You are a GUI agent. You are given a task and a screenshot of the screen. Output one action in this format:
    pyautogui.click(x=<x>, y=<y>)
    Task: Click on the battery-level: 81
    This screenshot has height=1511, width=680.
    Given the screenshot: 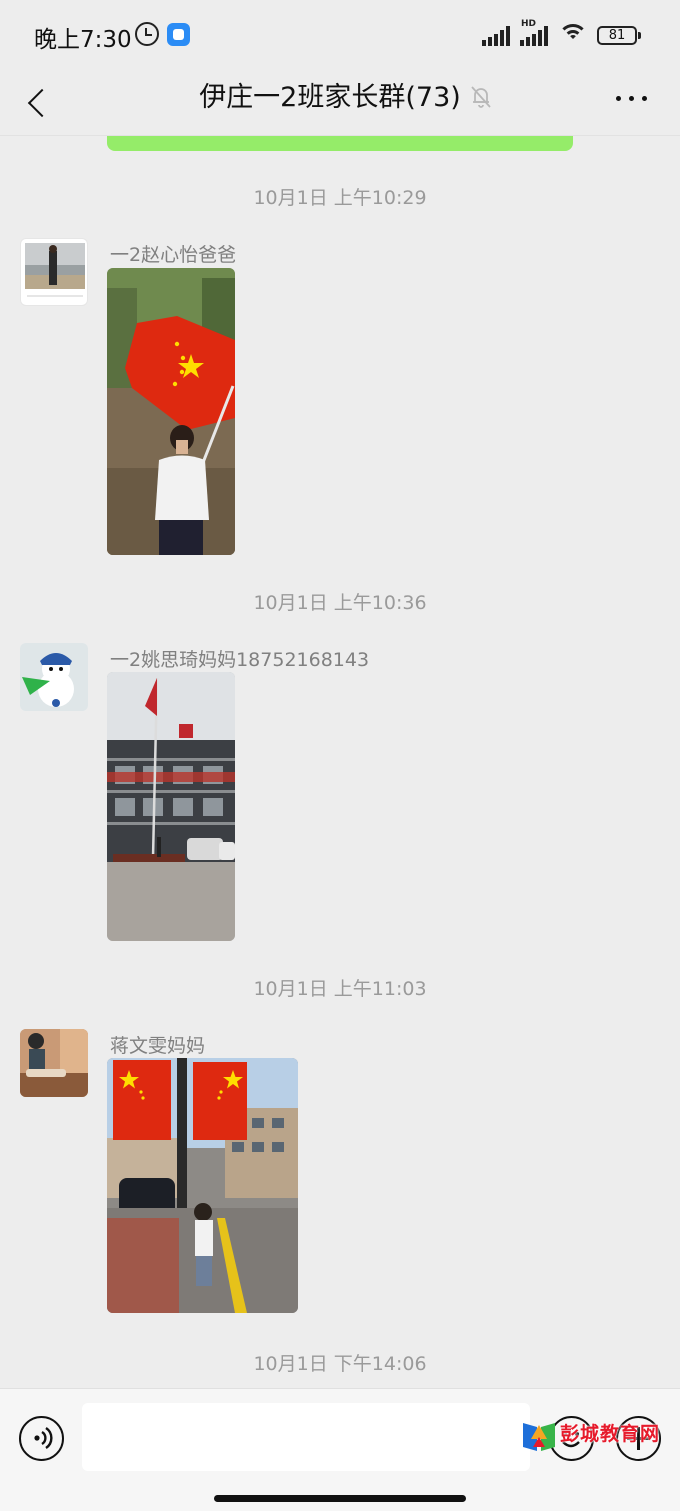 What is the action you would take?
    pyautogui.click(x=617, y=35)
    